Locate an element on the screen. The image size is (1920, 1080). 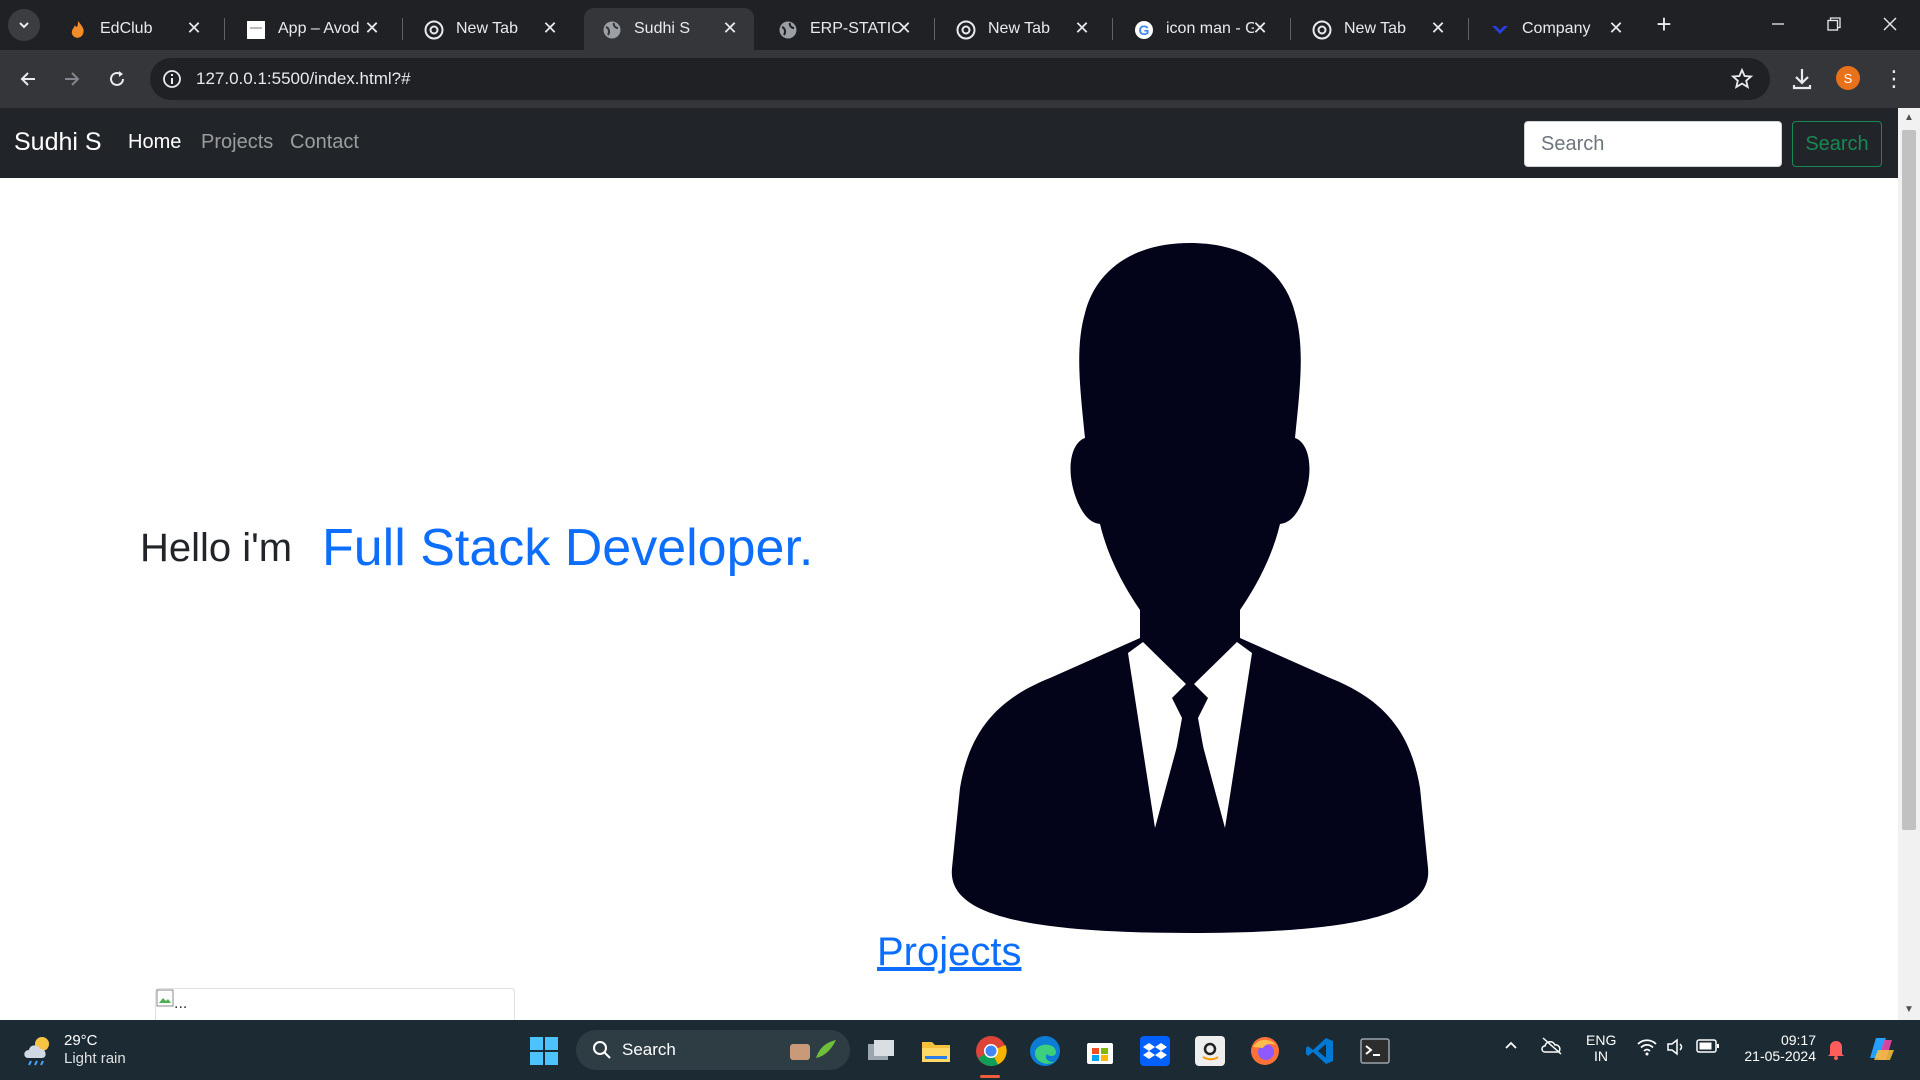
restore-button is located at coordinates (1834, 24).